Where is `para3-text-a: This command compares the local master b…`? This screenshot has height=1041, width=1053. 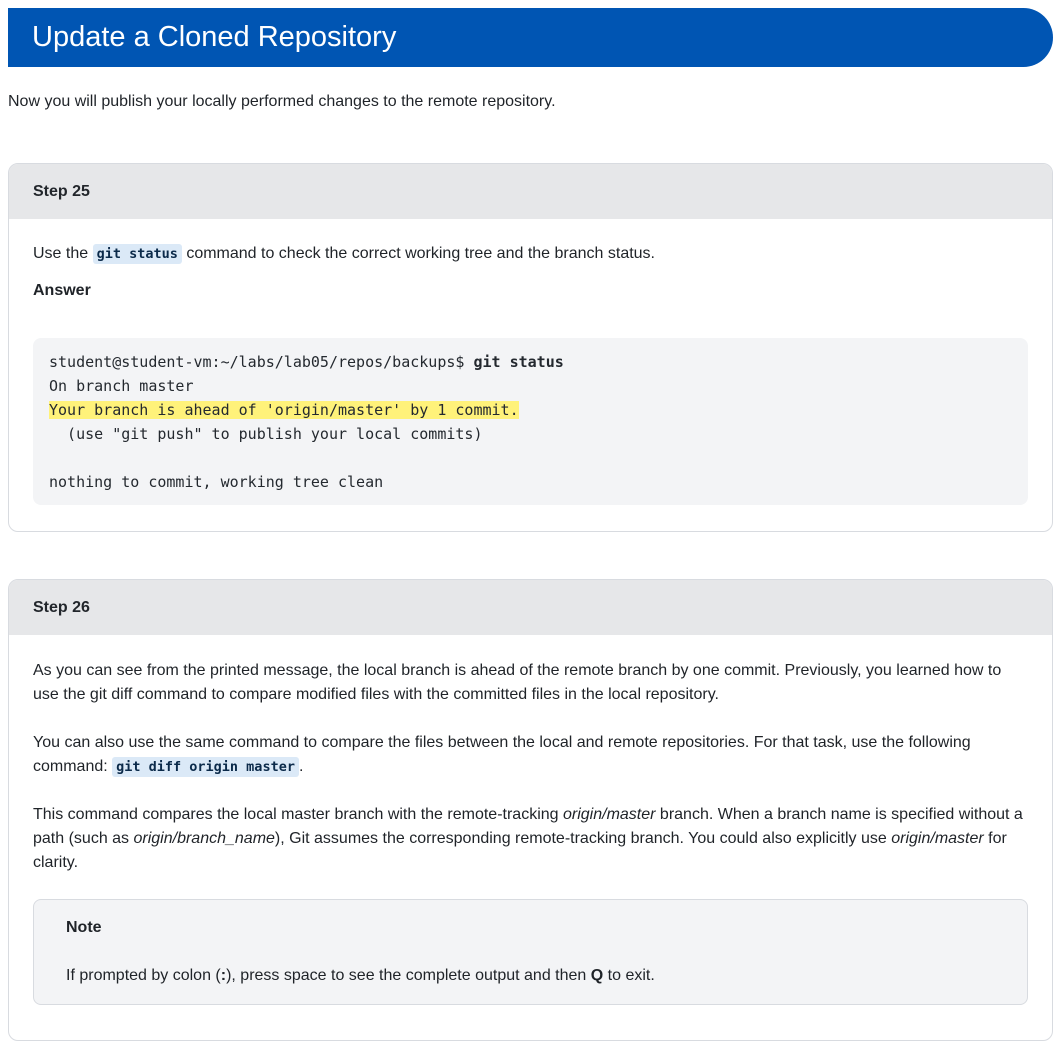 para3-text-a: This command compares the local master b… is located at coordinates (298, 814).